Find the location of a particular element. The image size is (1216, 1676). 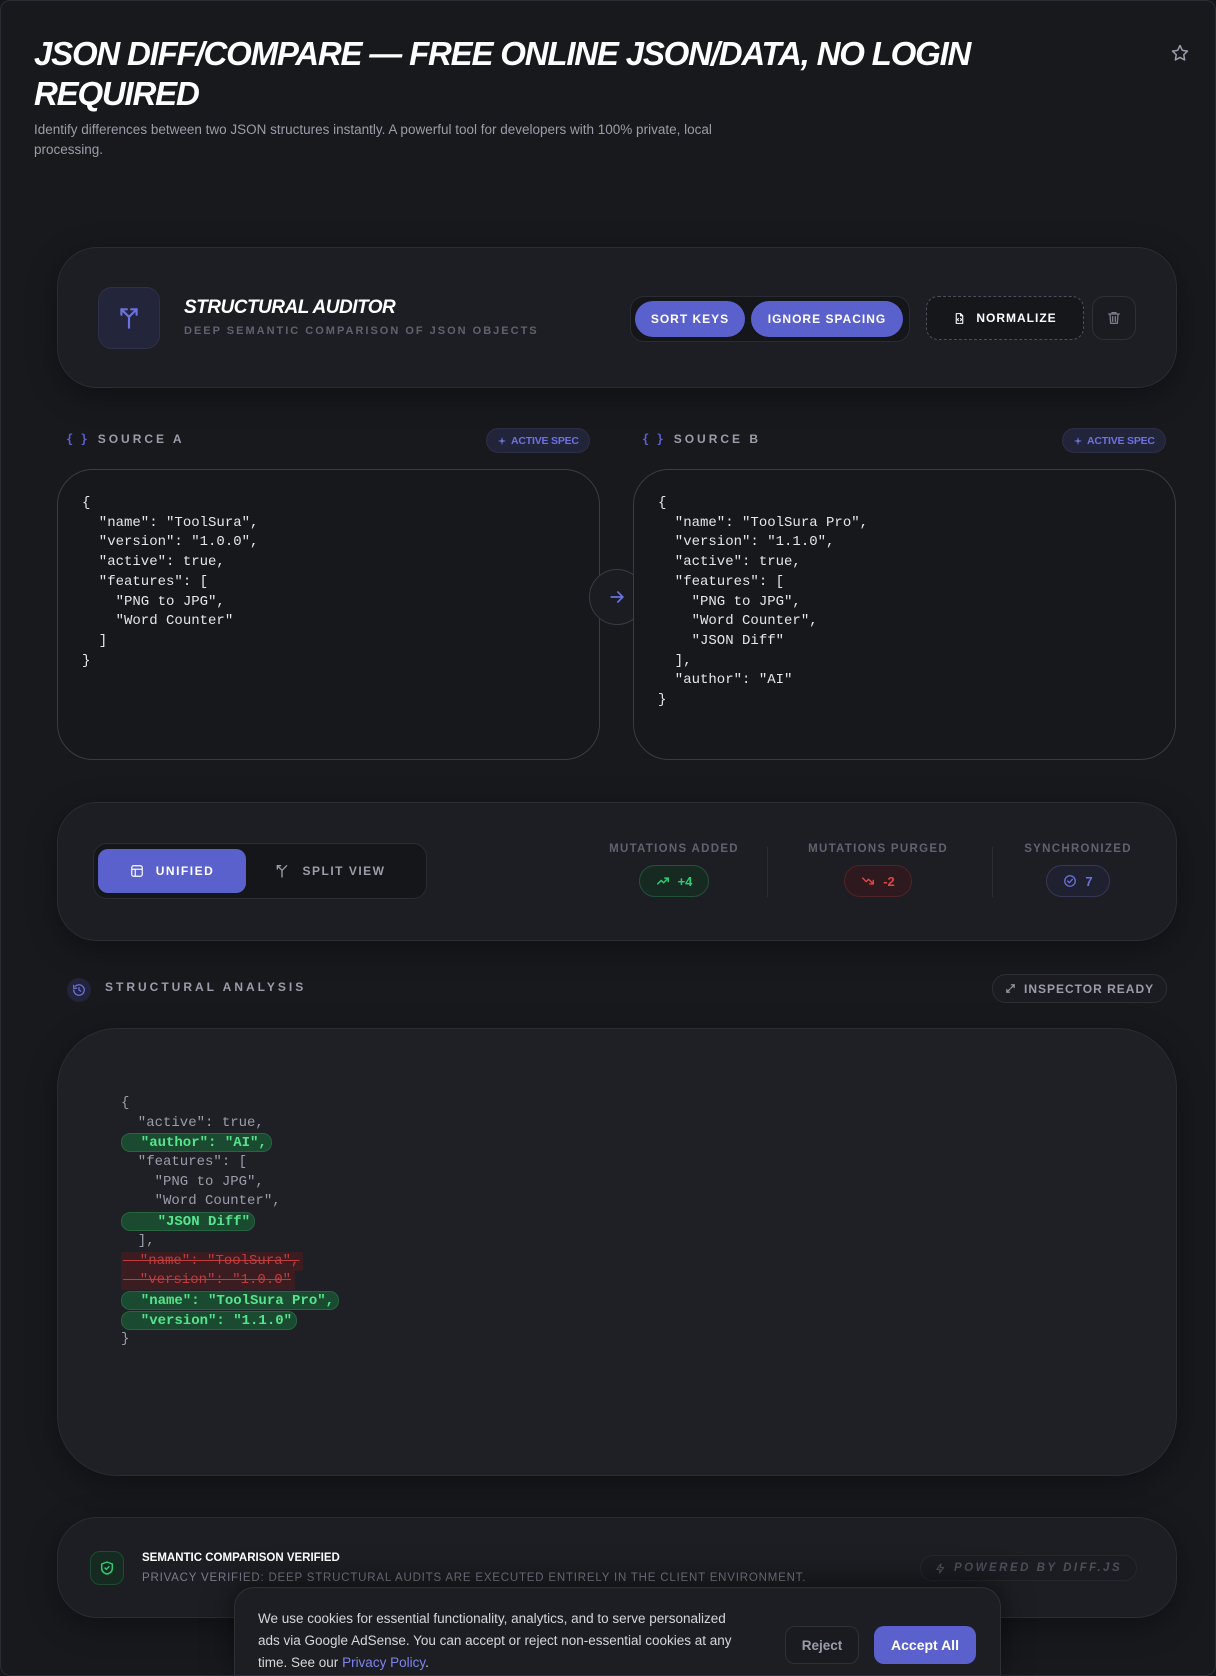

powered-label: POWERED BY DIFF.JS is located at coordinates (1038, 1568).